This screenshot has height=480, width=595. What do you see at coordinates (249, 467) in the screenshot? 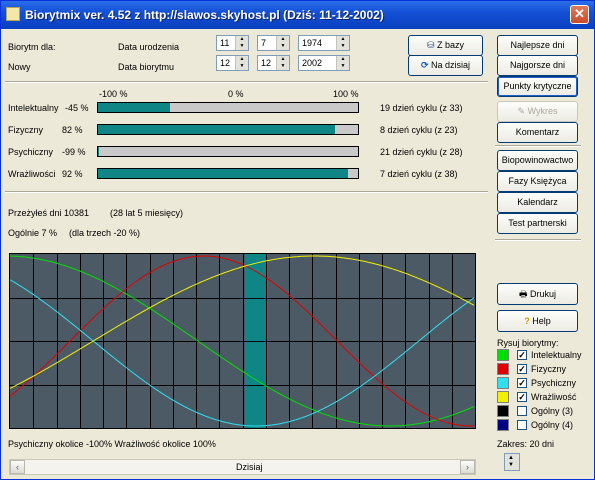
I see `scroll-label: Dzisiaj` at bounding box center [249, 467].